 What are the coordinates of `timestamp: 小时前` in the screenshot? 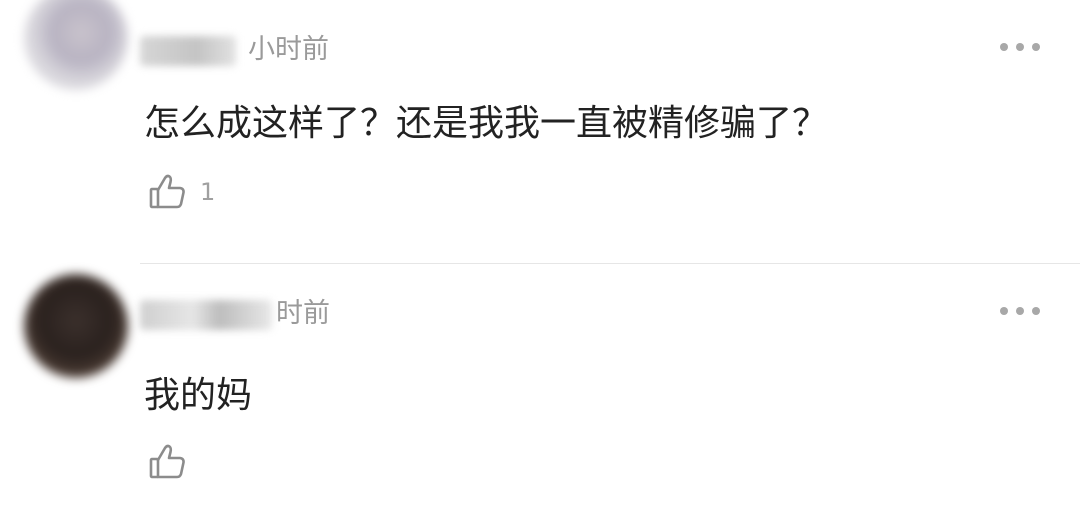 It's located at (288, 49).